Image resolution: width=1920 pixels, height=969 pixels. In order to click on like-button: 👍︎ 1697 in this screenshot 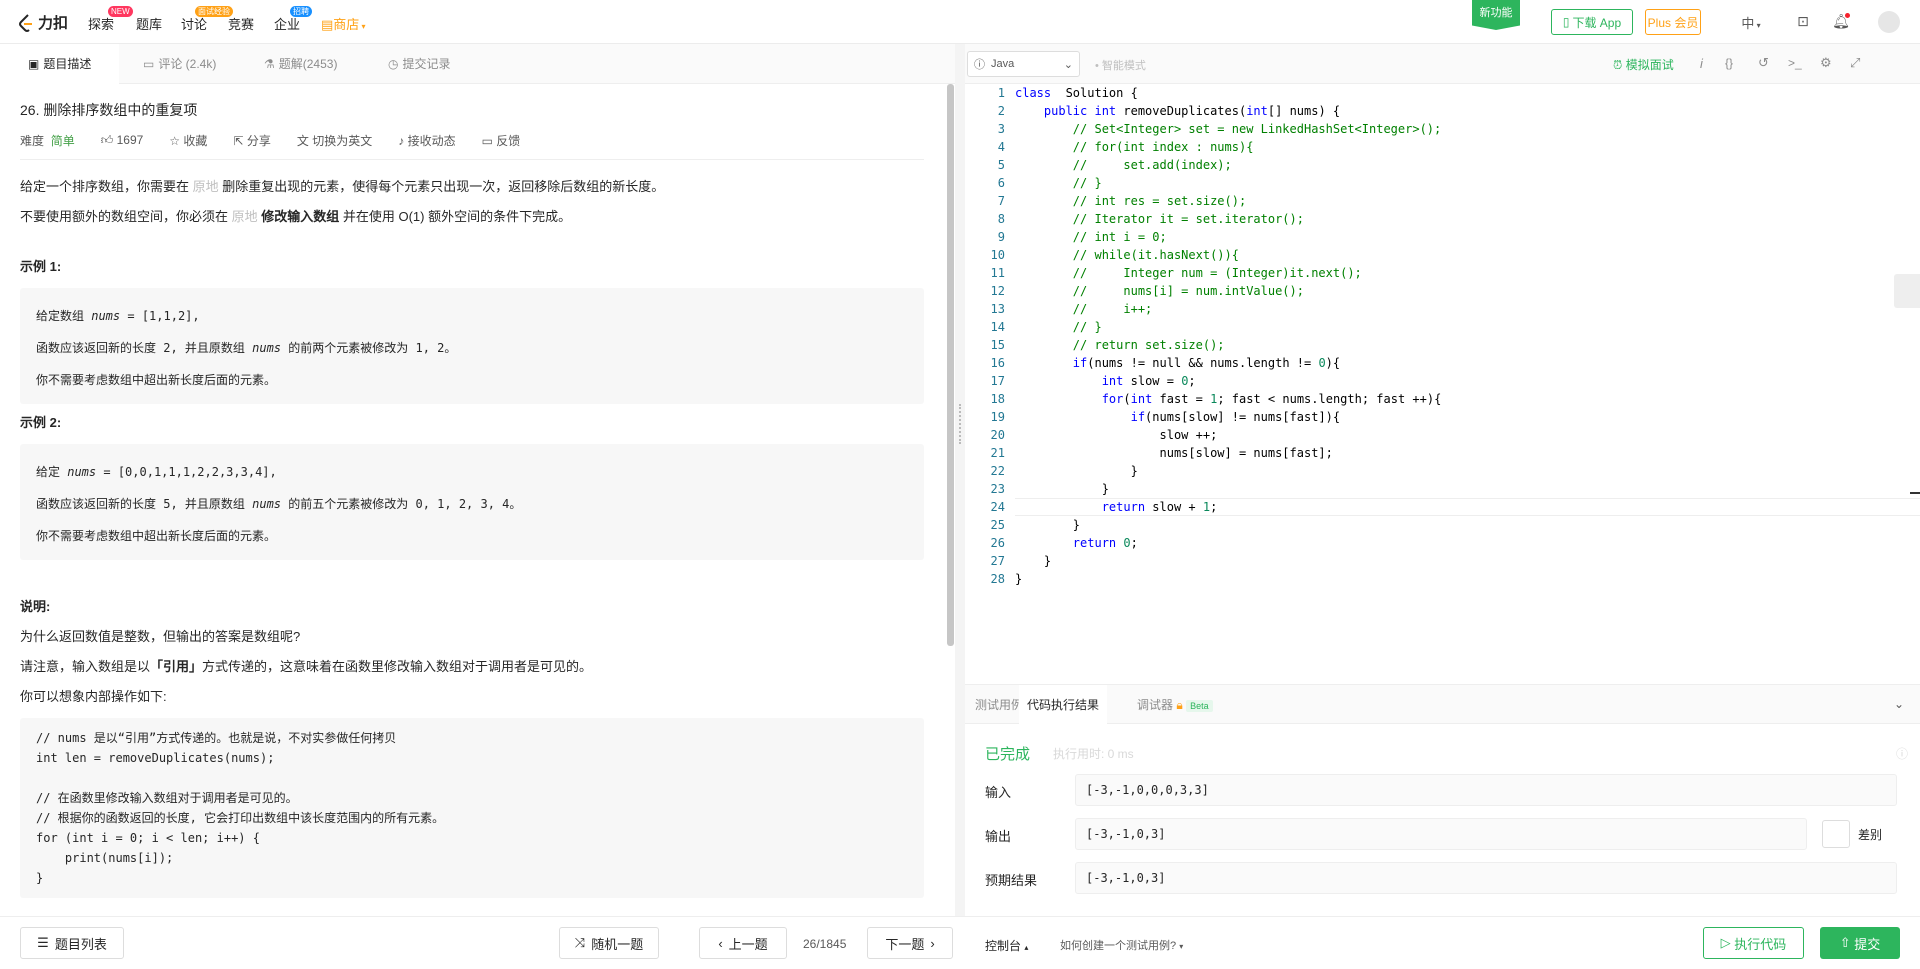, I will do `click(122, 140)`.